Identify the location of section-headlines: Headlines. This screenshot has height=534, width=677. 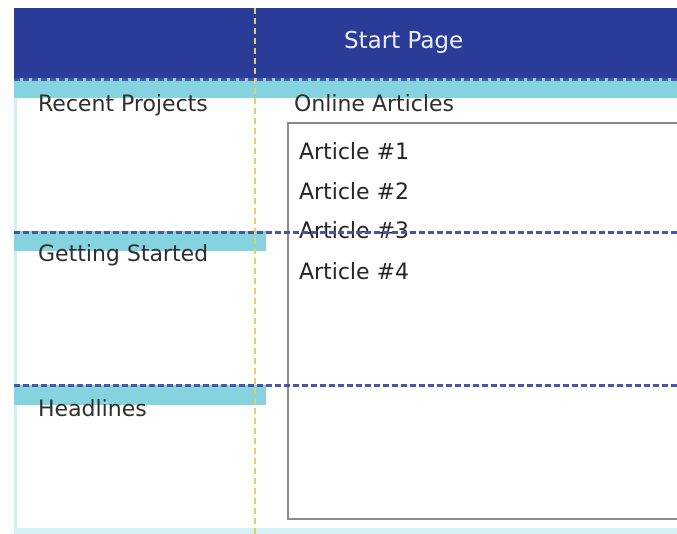
(92, 409).